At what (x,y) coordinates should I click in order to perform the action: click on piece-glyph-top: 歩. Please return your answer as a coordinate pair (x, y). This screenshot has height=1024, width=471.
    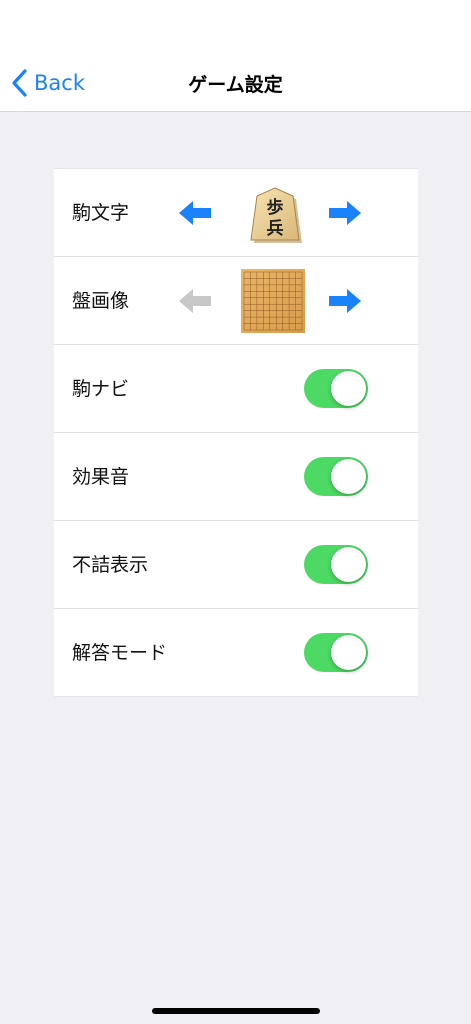
    Looking at the image, I should click on (275, 207).